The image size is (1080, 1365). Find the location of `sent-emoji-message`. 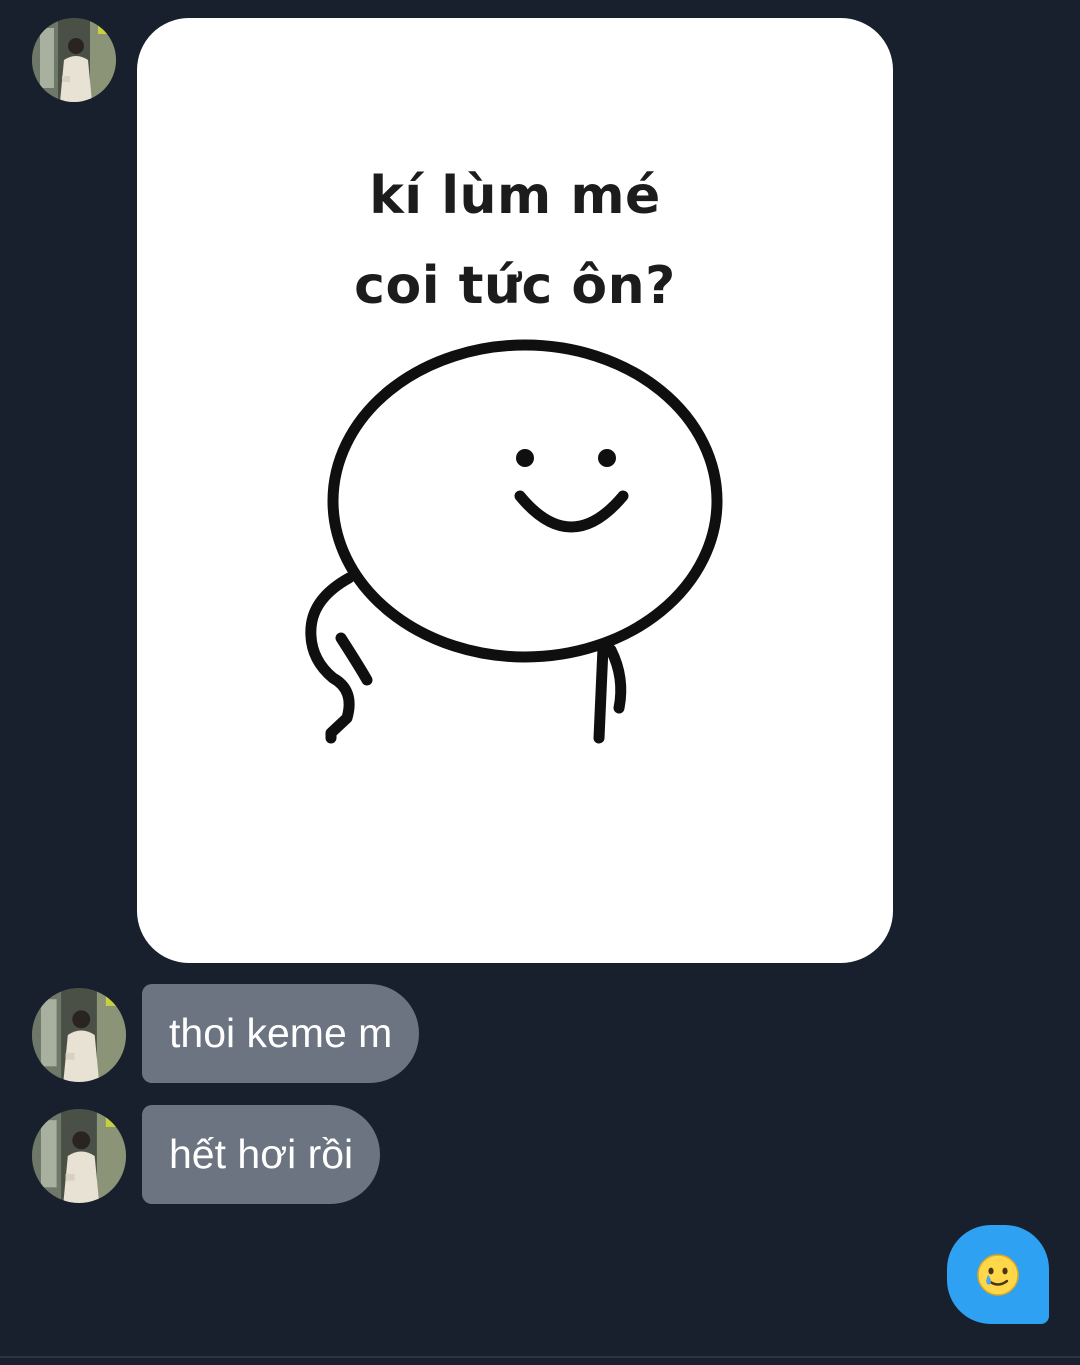

sent-emoji-message is located at coordinates (998, 1274).